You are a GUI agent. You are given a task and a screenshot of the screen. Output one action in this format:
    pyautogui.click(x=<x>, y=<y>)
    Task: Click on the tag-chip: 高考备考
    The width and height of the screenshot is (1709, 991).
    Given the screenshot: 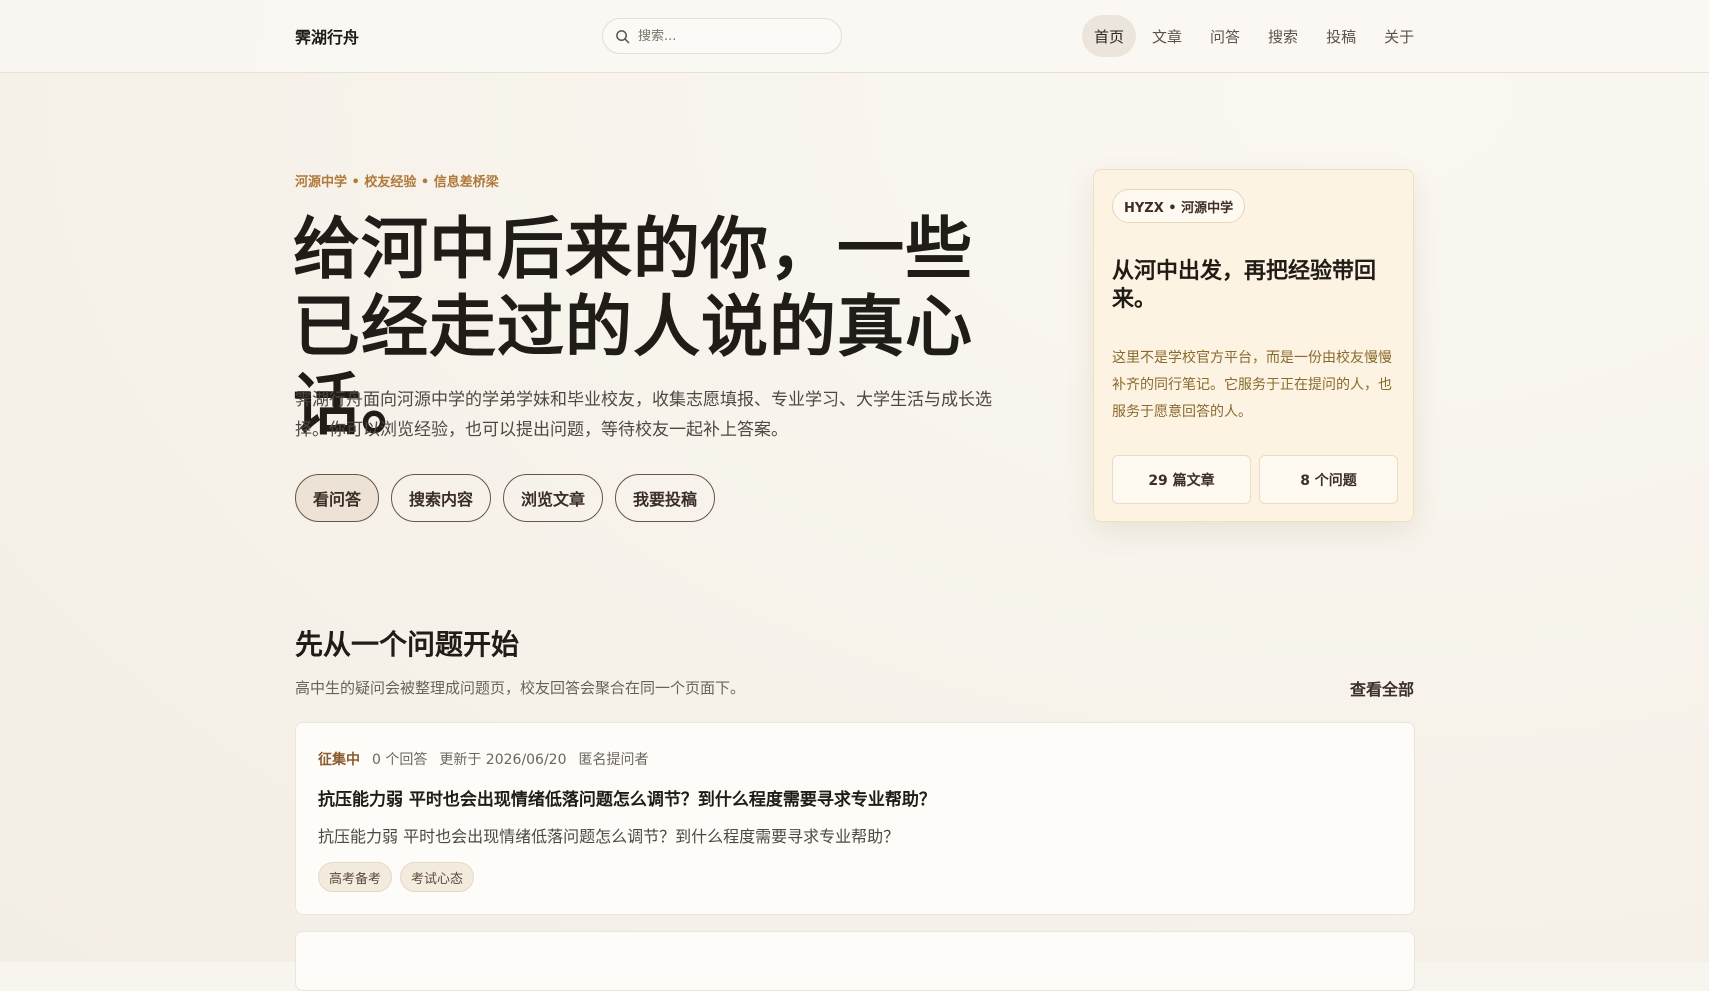 What is the action you would take?
    pyautogui.click(x=355, y=877)
    